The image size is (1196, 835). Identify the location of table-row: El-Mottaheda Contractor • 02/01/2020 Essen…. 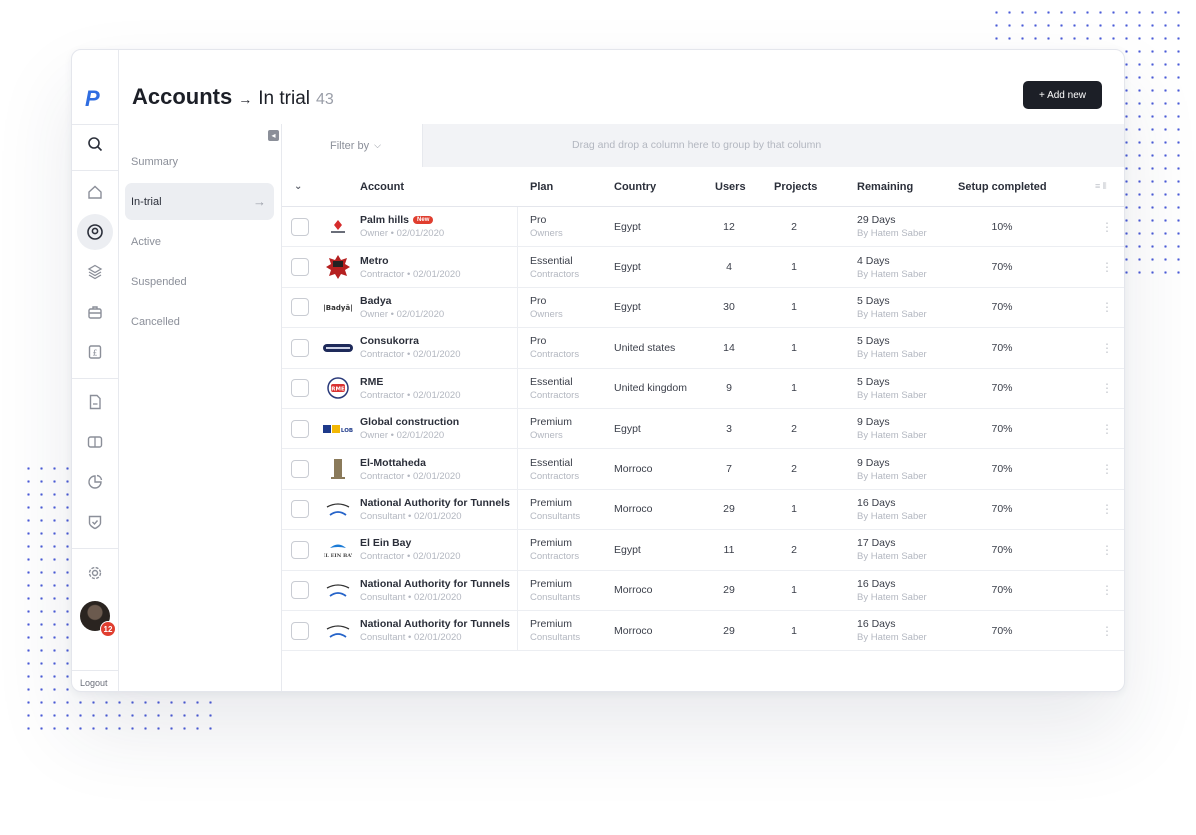
(703, 469).